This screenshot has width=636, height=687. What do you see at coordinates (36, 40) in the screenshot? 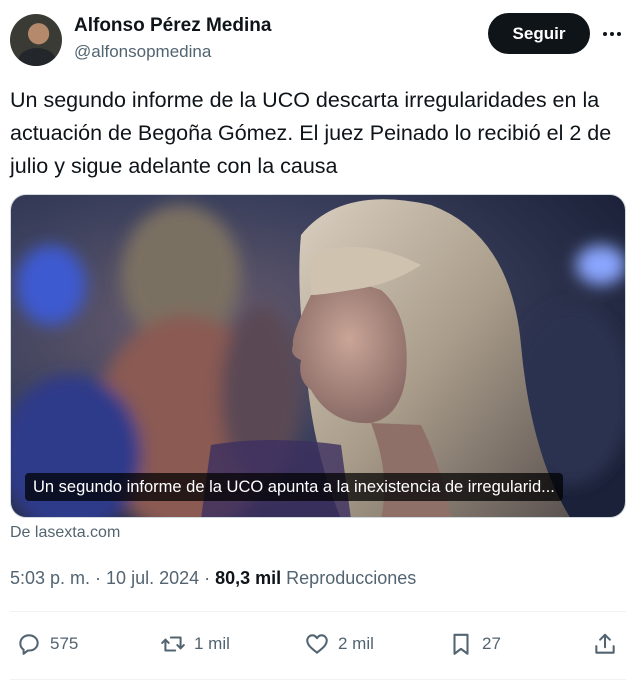
I see `avatar` at bounding box center [36, 40].